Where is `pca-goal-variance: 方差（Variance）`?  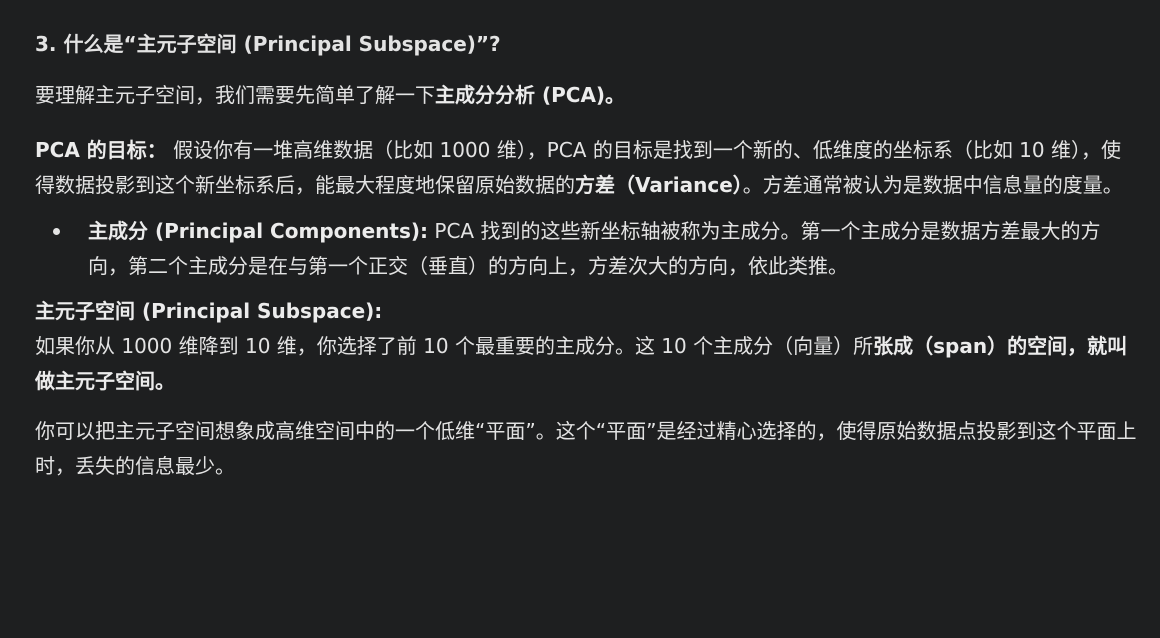
pca-goal-variance: 方差（Variance） is located at coordinates (659, 185).